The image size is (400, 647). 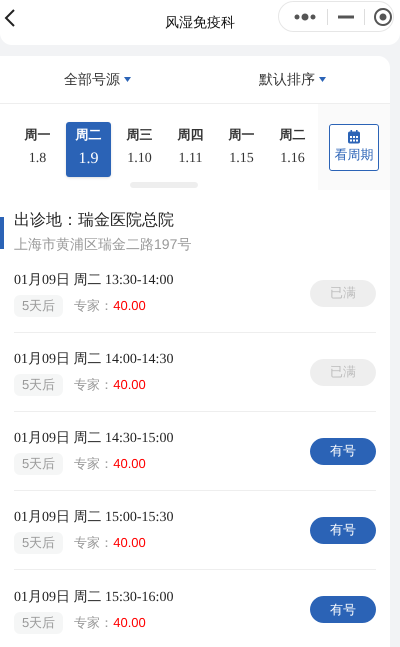 What do you see at coordinates (10, 18) in the screenshot?
I see `back-icon` at bounding box center [10, 18].